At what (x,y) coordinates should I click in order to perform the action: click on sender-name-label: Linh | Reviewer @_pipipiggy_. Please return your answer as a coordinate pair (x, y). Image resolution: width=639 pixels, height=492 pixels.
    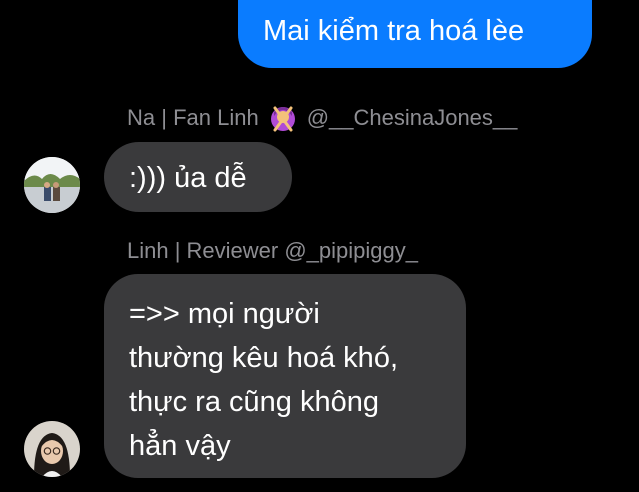
    Looking at the image, I should click on (272, 250).